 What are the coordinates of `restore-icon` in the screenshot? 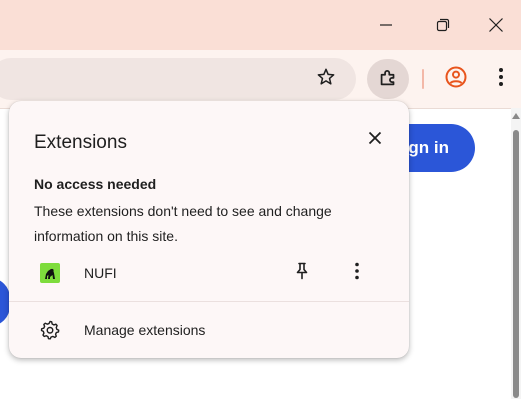 It's located at (443, 25).